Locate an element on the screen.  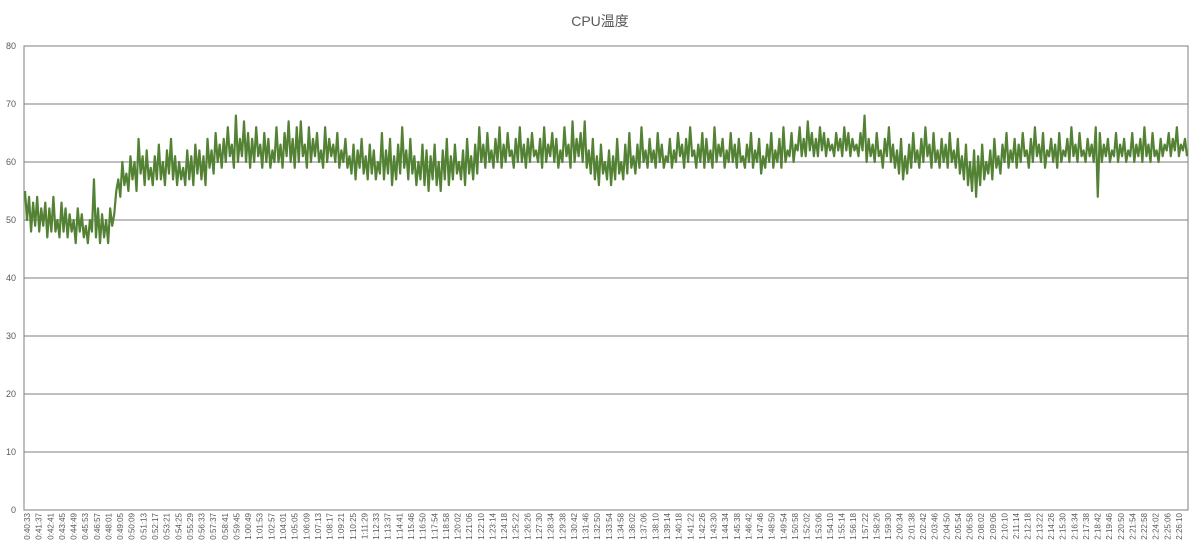
x-tick-label: 0:59:45 is located at coordinates (236, 525).